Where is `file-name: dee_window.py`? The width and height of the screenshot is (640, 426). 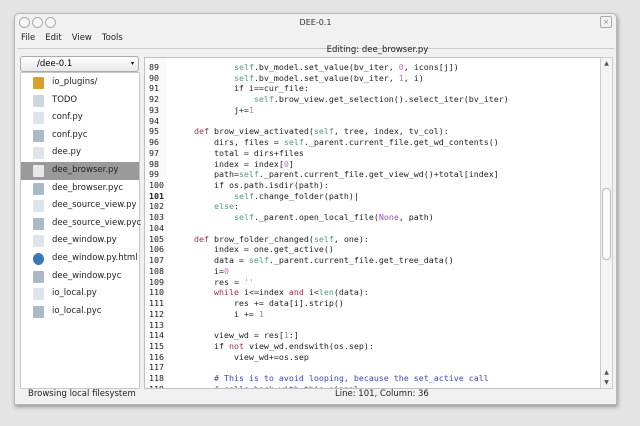 file-name: dee_window.py is located at coordinates (84, 240).